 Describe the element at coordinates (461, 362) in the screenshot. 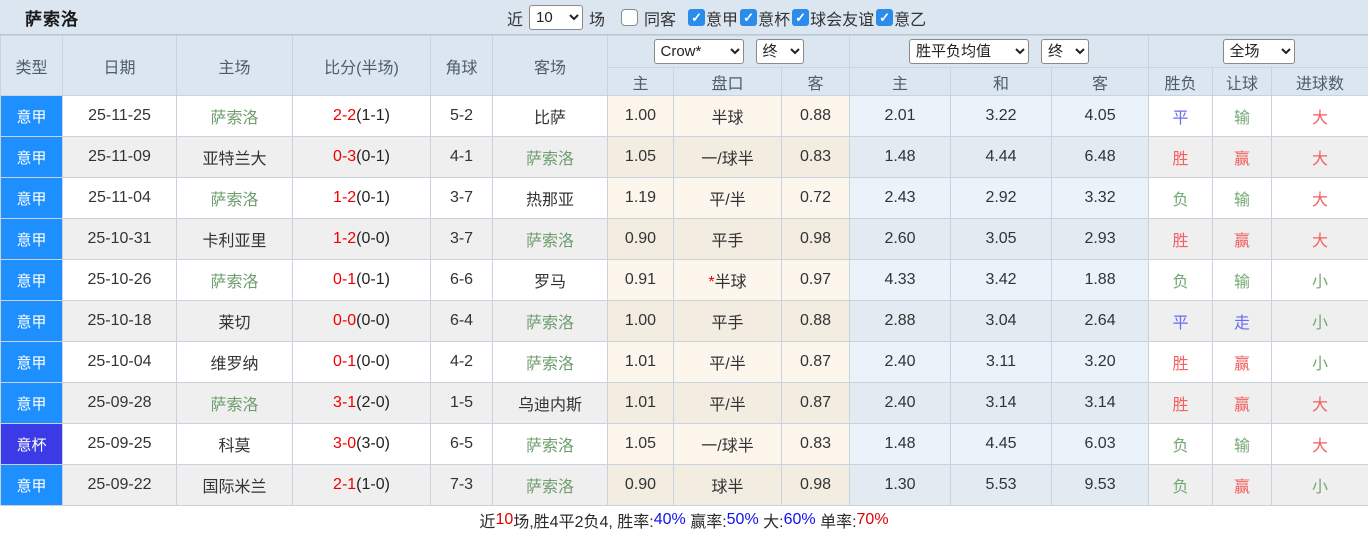

I see `corners-cell: 4-2` at that location.